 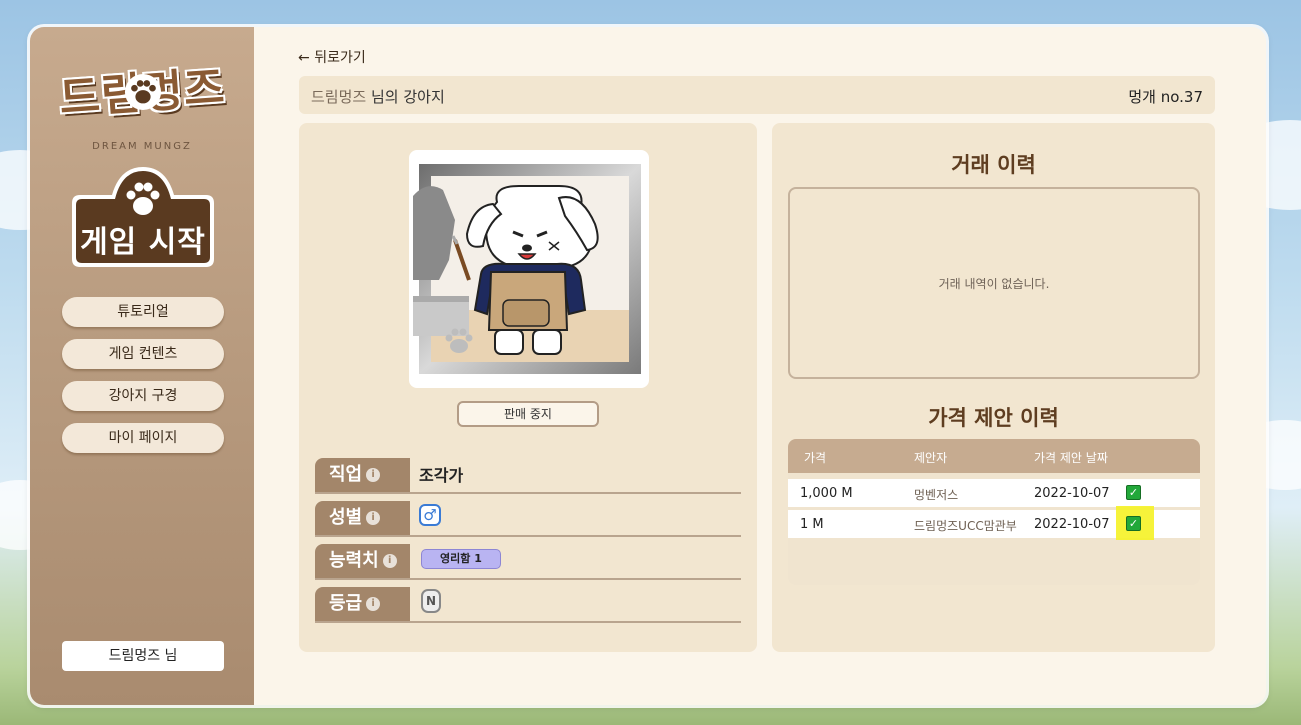 What do you see at coordinates (528, 476) in the screenshot?
I see `attr-row-job: 직업 i 조각가` at bounding box center [528, 476].